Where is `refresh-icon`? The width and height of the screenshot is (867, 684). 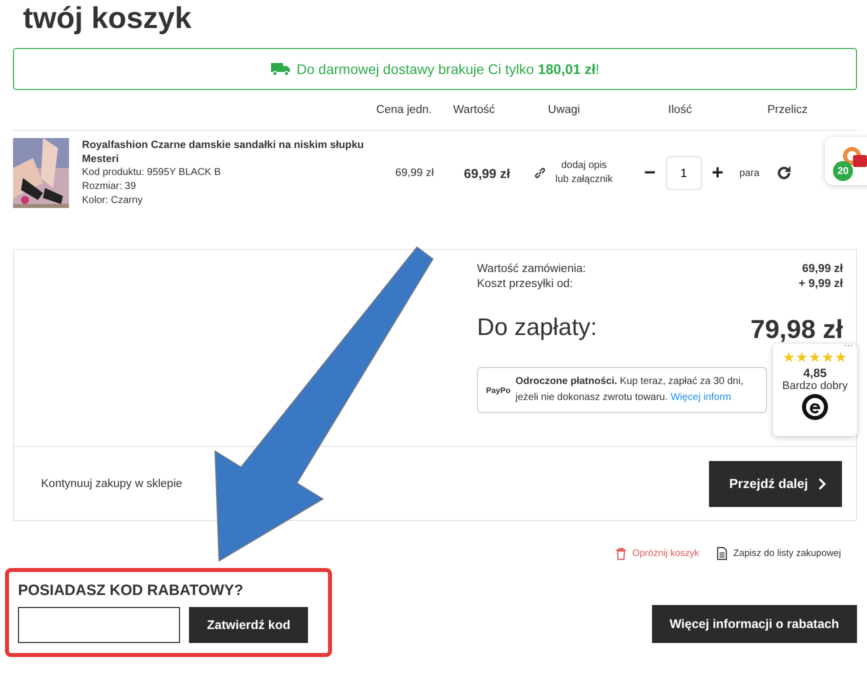 refresh-icon is located at coordinates (784, 173).